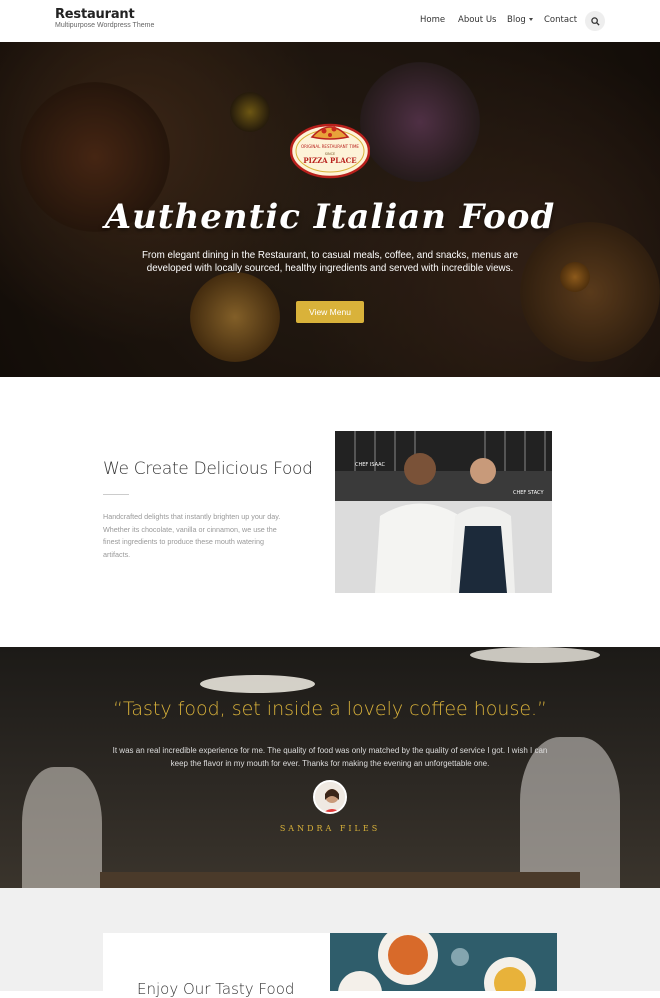  Describe the element at coordinates (443, 962) in the screenshot. I see `food-photo` at that location.